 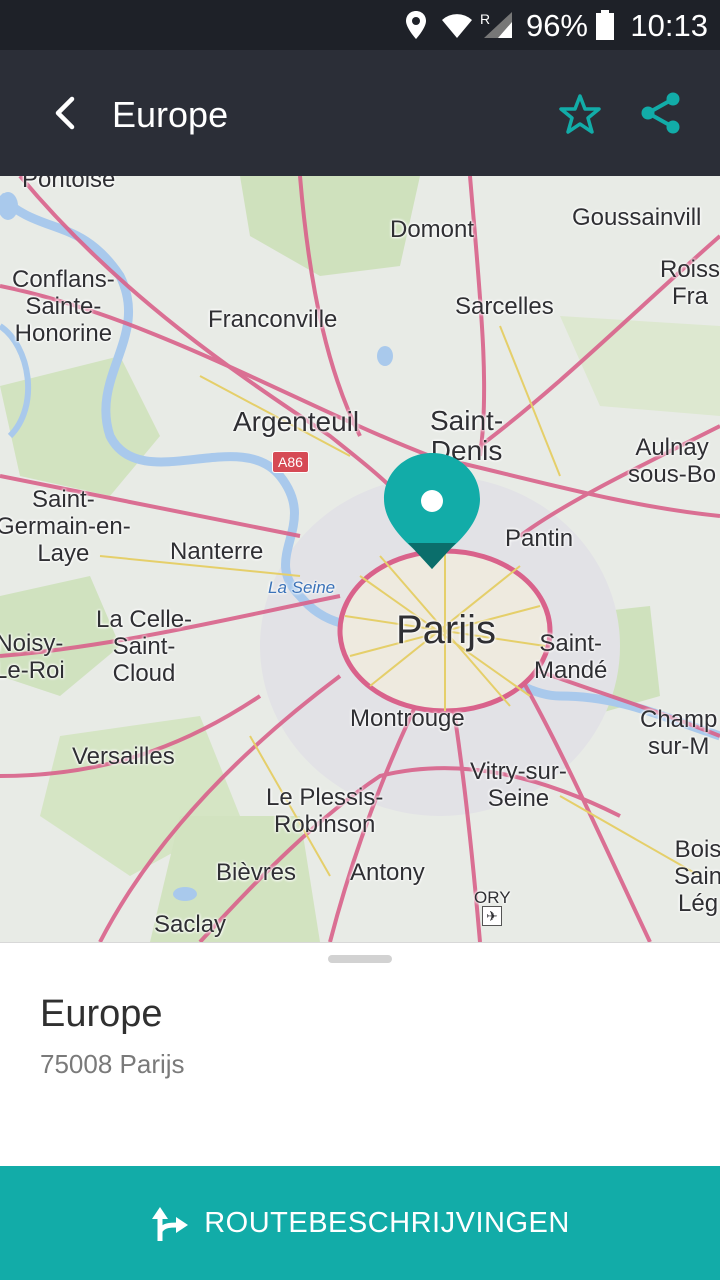 I want to click on map-label-noisy: Noisy- Le-Roi, so click(x=32, y=657).